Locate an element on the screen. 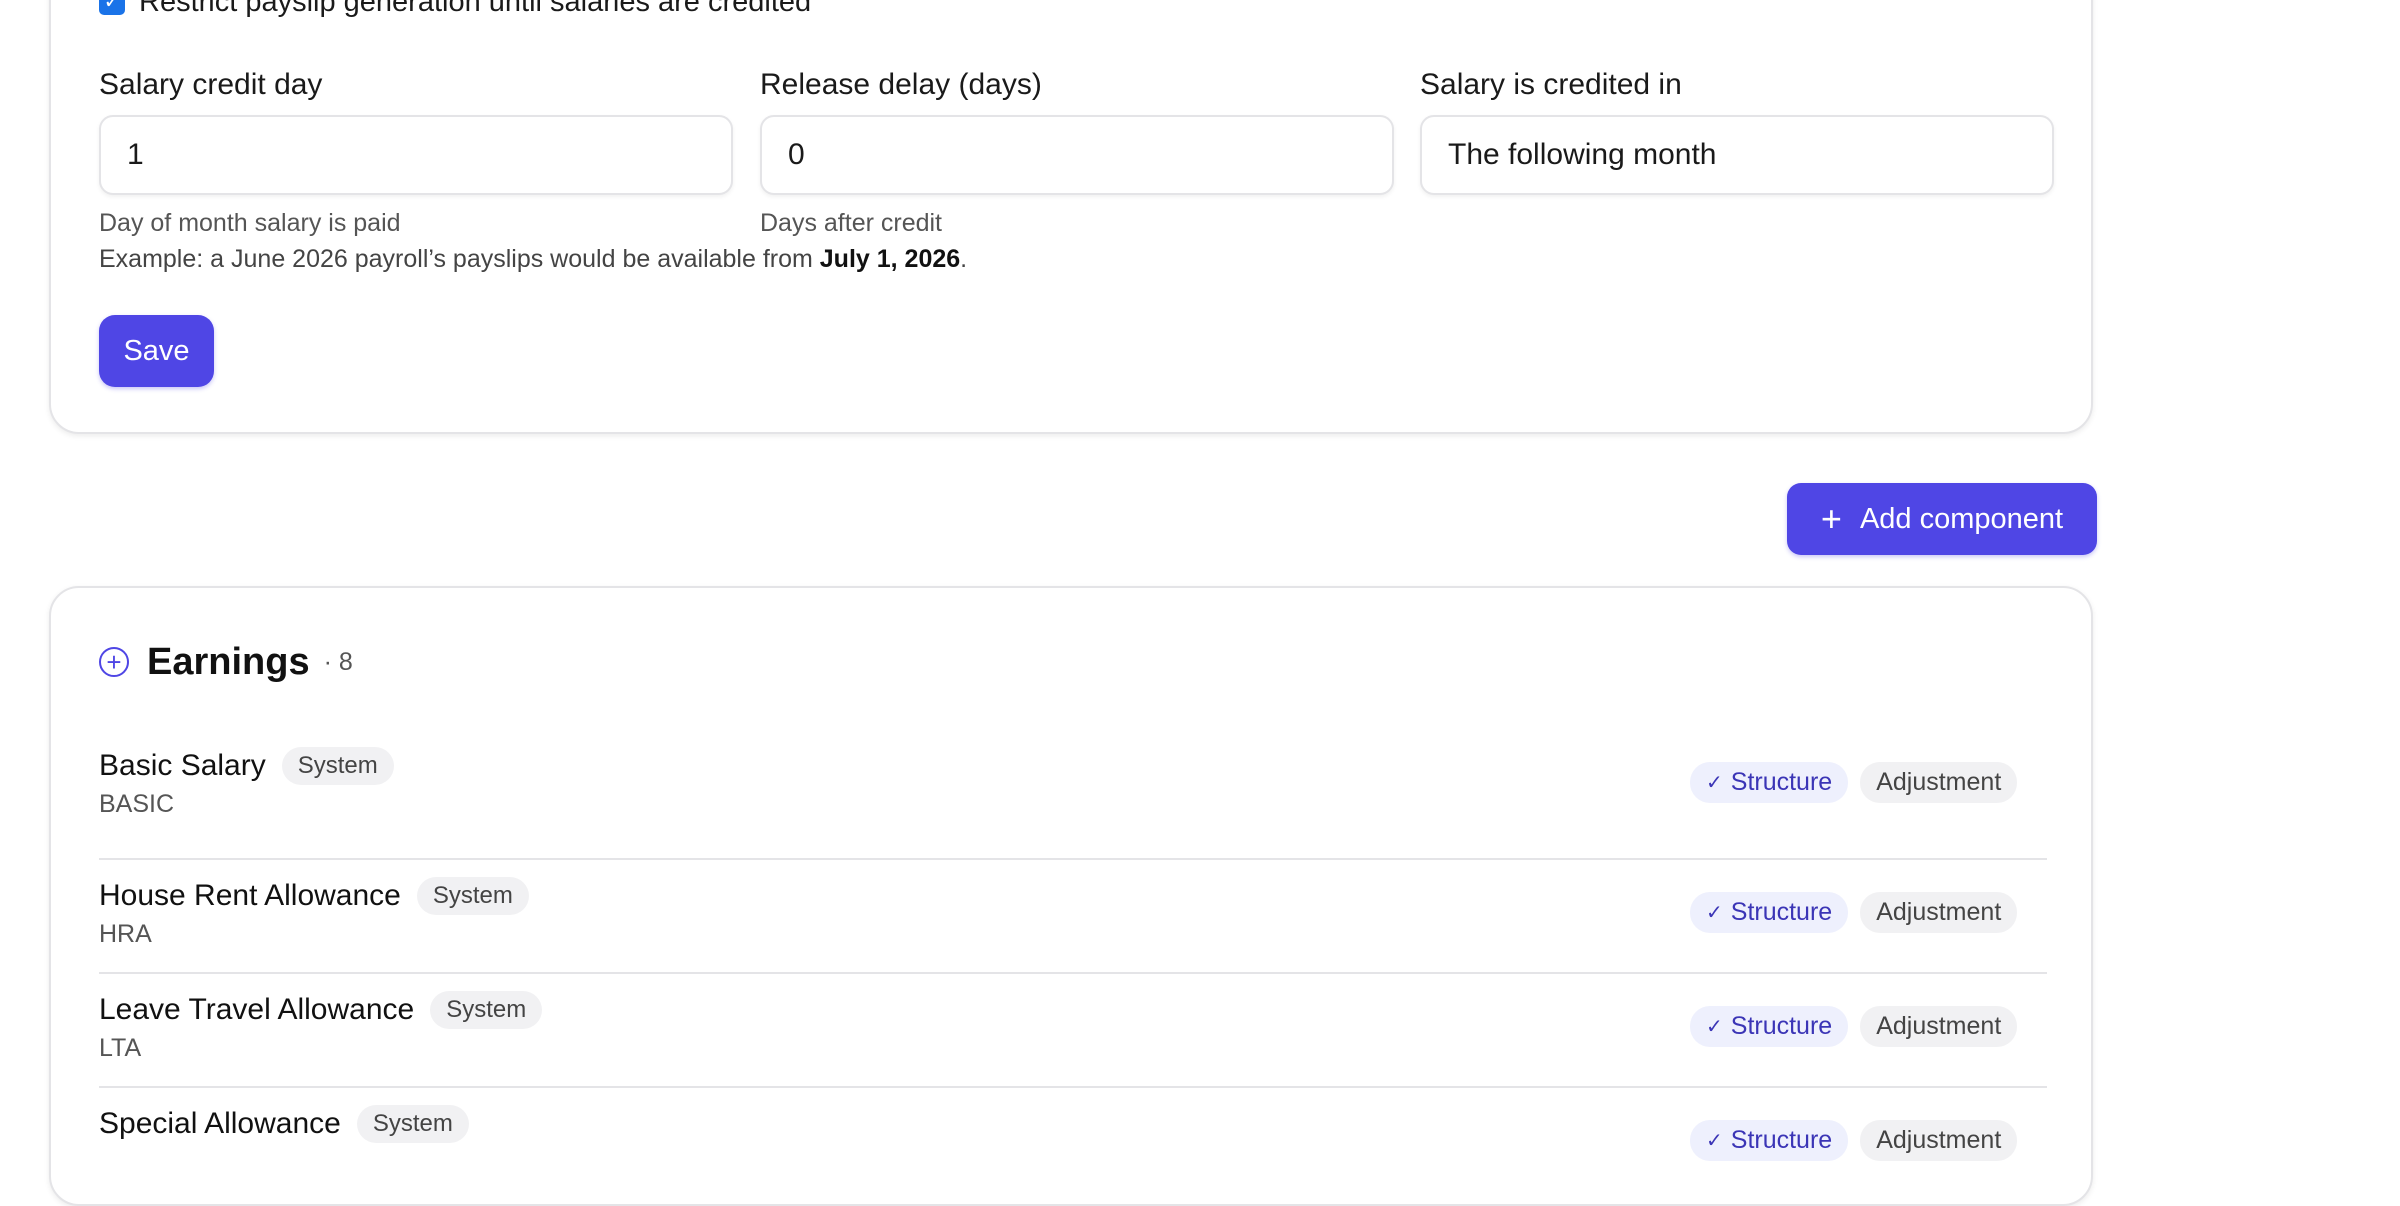 The image size is (2400, 1206). earnings-title: Earnings is located at coordinates (228, 661).